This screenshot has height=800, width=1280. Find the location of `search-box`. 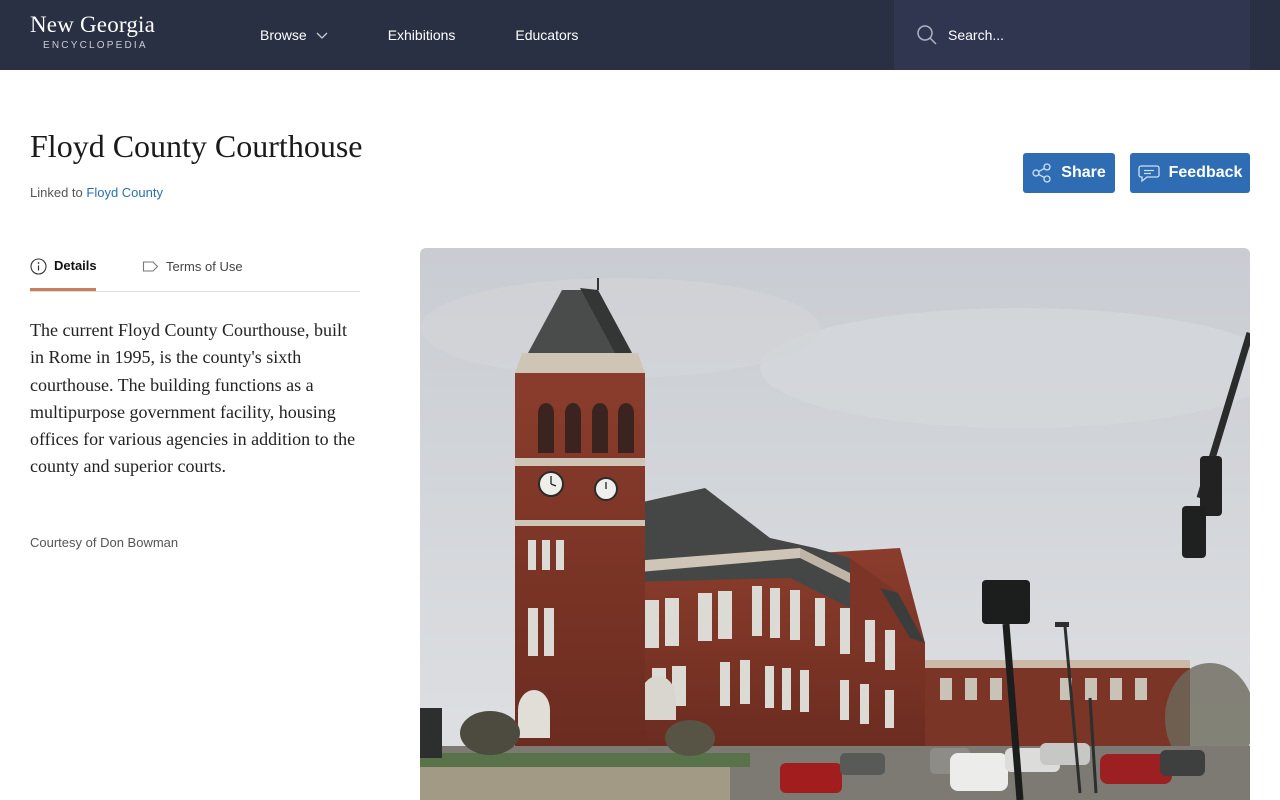

search-box is located at coordinates (1072, 35).